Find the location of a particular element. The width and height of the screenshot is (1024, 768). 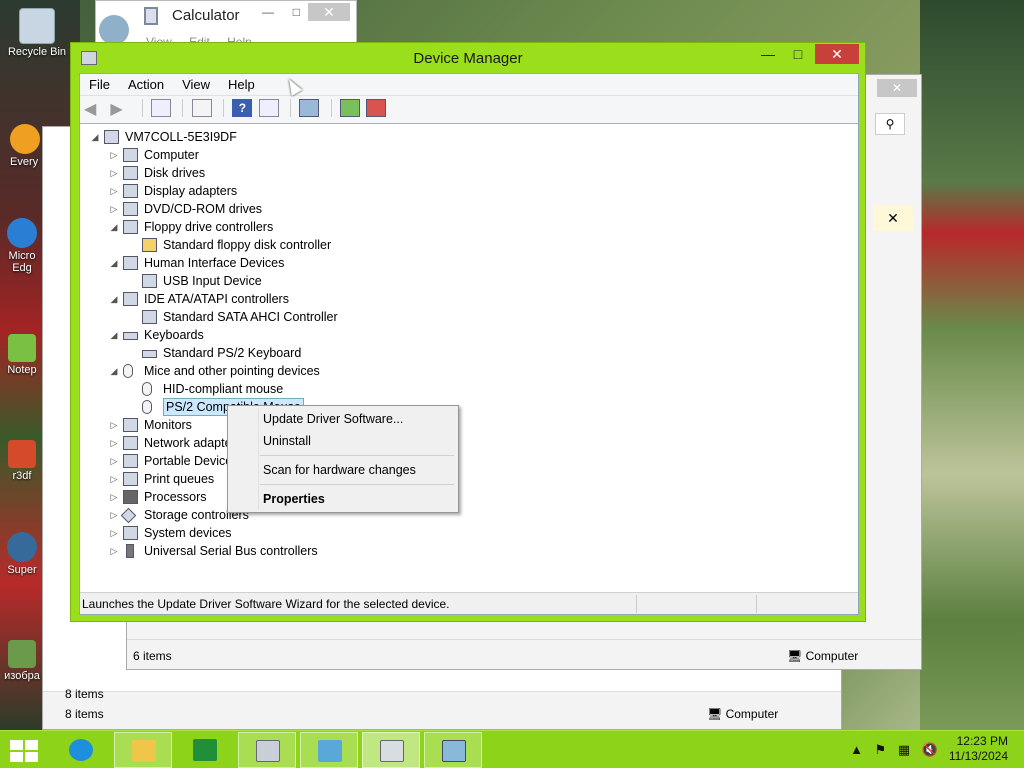

maximize-icon: □ is located at coordinates (296, 12).